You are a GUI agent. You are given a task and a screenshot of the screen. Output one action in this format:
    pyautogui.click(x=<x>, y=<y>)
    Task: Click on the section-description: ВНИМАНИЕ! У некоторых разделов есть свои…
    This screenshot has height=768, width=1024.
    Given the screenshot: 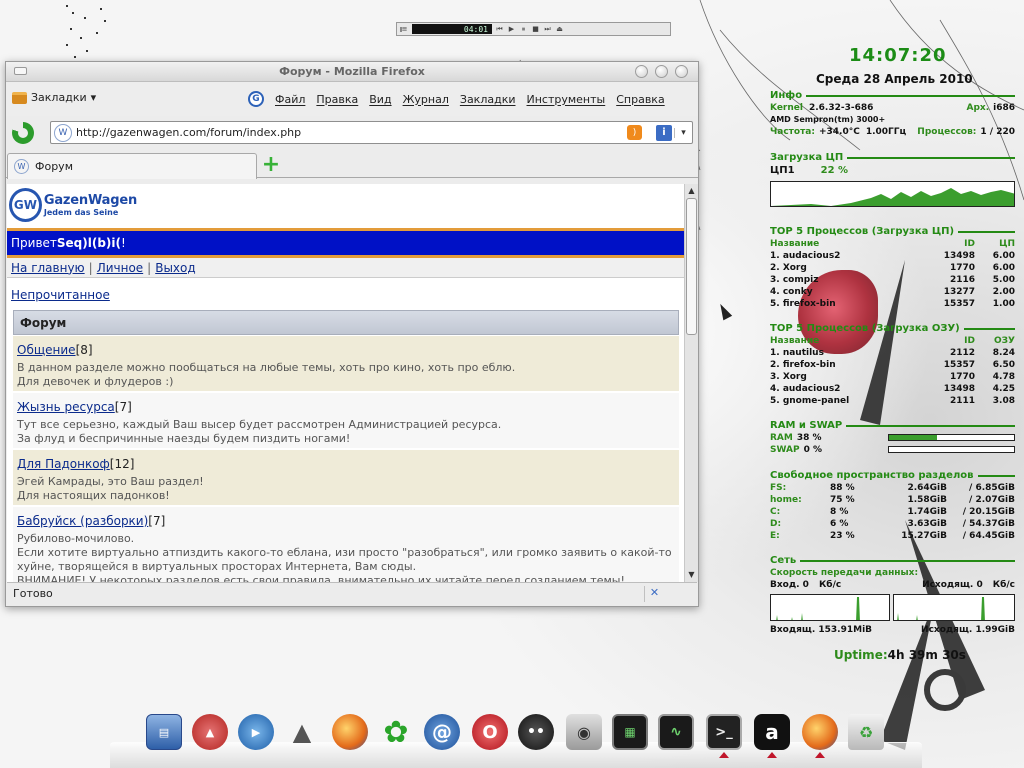 What is the action you would take?
    pyautogui.click(x=321, y=578)
    